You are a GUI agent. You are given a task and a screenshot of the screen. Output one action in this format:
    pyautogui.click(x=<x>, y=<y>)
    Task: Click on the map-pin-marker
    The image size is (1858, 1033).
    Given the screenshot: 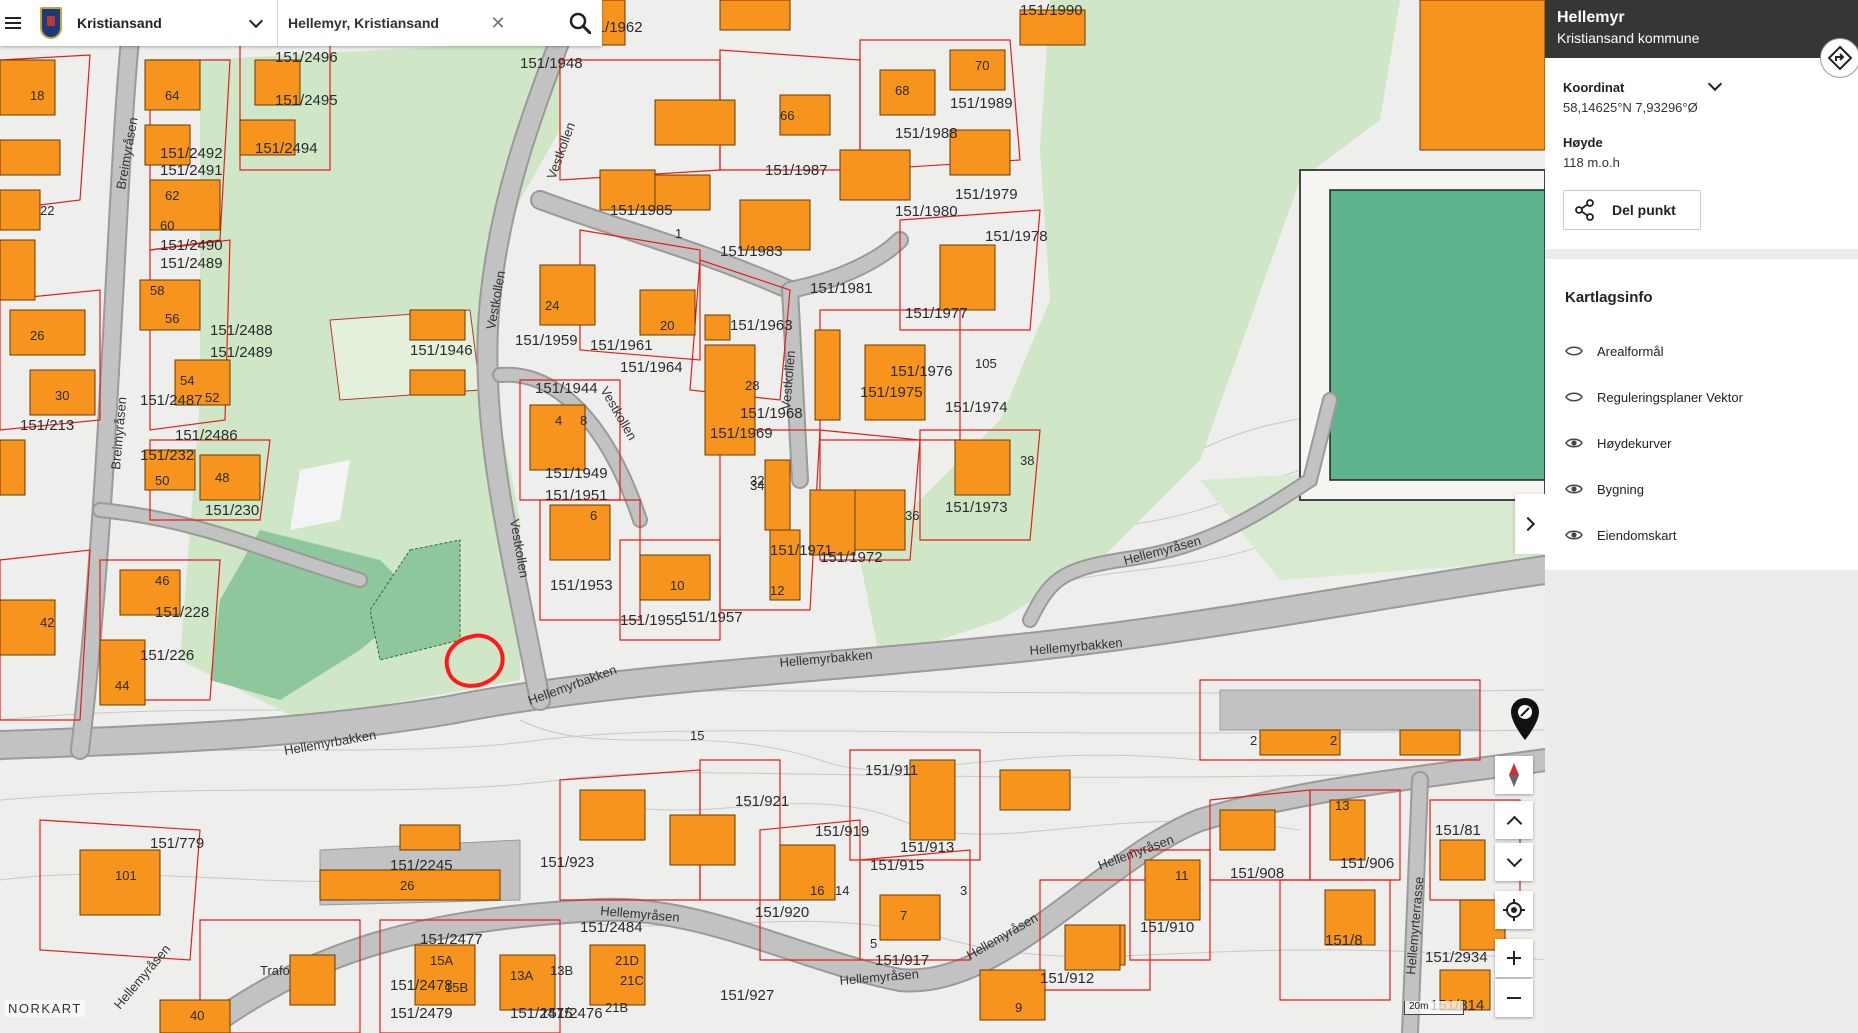 What is the action you would take?
    pyautogui.click(x=1525, y=719)
    